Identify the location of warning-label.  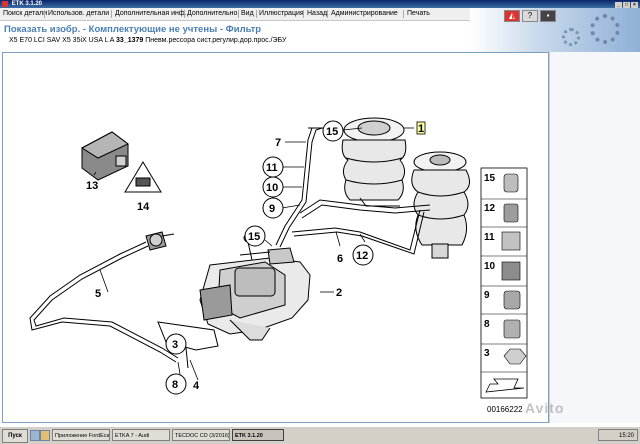
(143, 177).